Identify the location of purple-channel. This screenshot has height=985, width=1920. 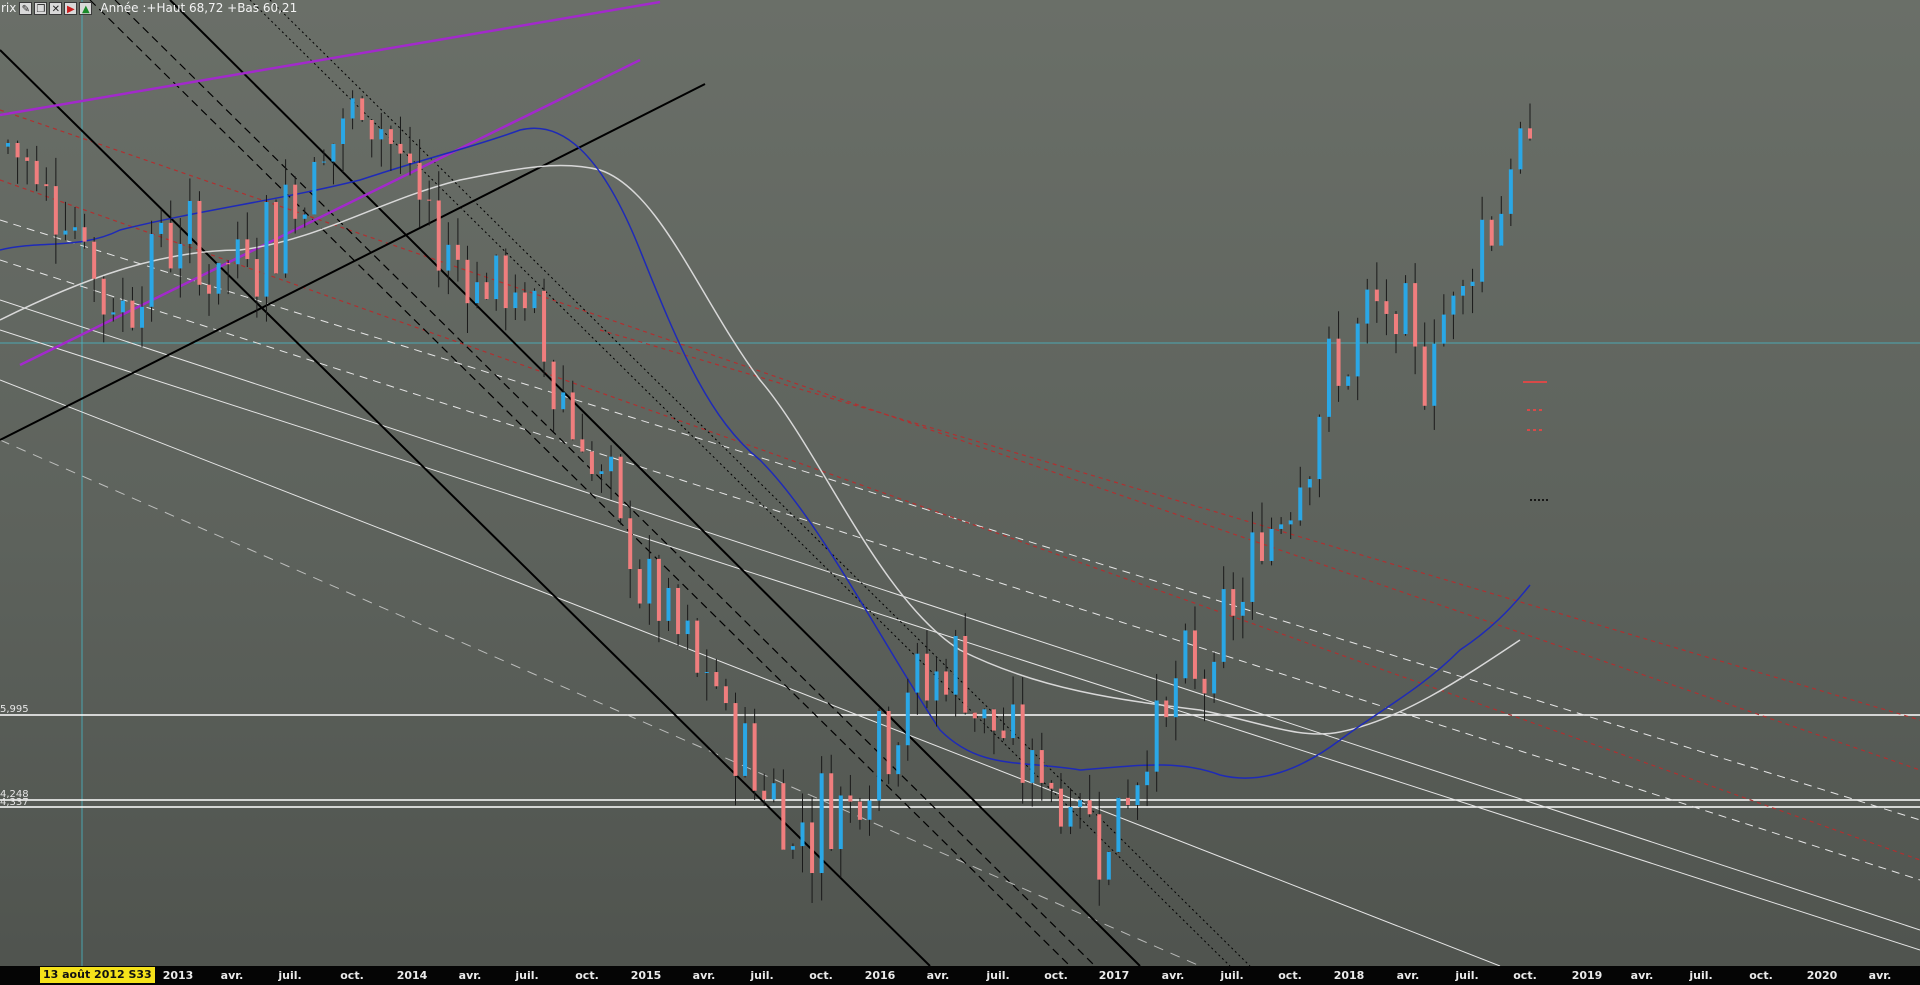
(330, 183).